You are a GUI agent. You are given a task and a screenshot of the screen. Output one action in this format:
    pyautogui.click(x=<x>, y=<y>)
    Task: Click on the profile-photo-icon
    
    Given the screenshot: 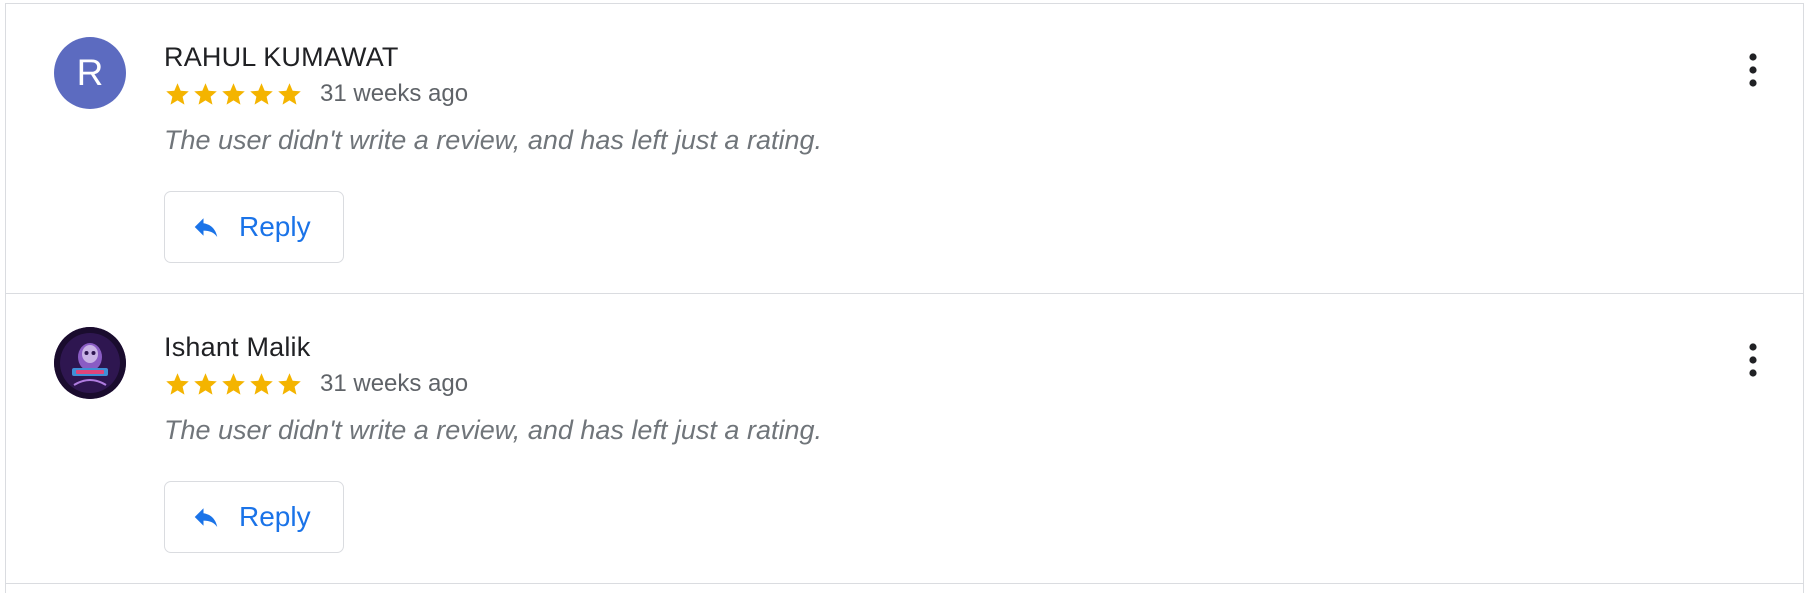 What is the action you would take?
    pyautogui.click(x=90, y=363)
    